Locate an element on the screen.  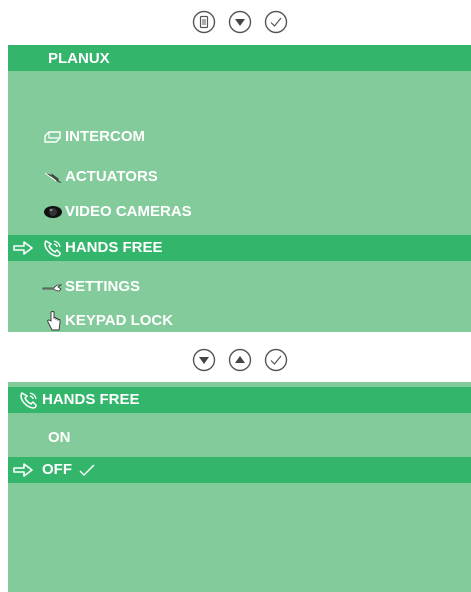
menu-item-label: ACTUATORS is located at coordinates (111, 176).